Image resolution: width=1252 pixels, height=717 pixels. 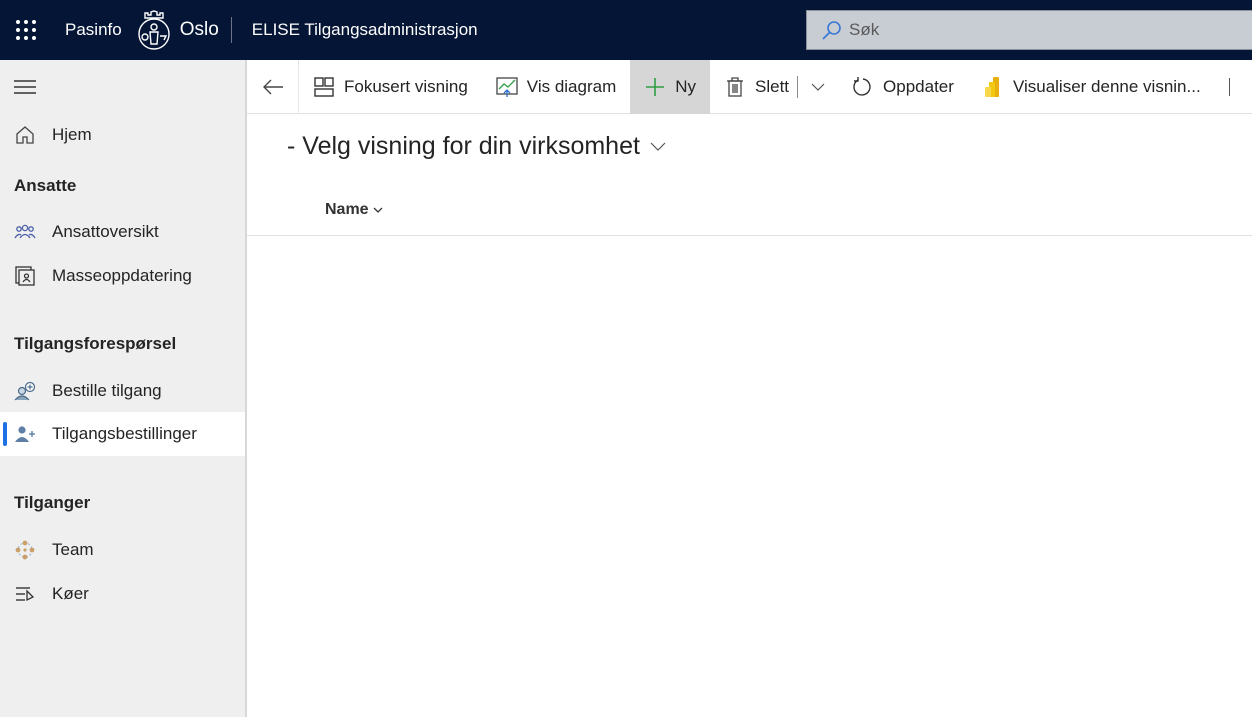 I want to click on search-icon, so click(x=831, y=30).